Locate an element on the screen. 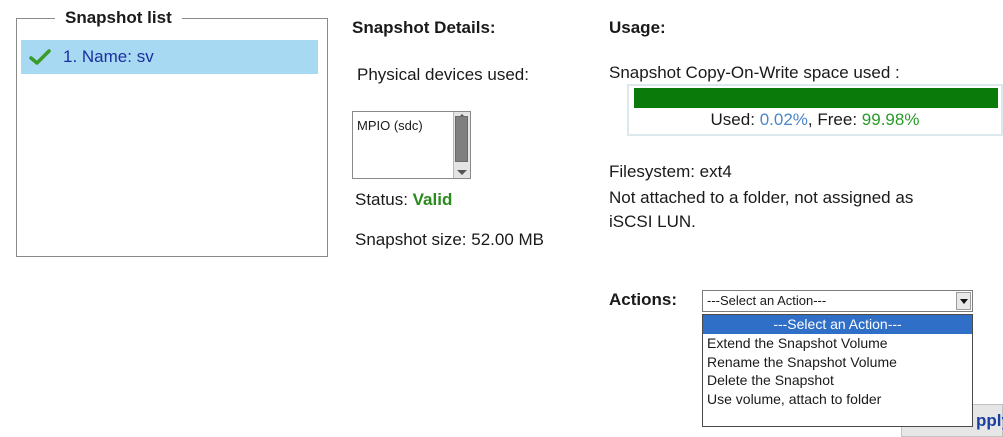  details-heading: Snapshot Details: is located at coordinates (424, 27).